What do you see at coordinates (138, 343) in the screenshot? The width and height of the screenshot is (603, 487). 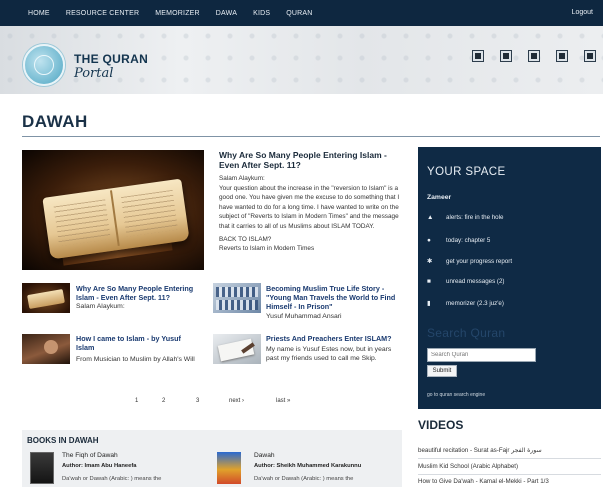 I see `article-title: How I came to Islam - by Yusuf Islam` at bounding box center [138, 343].